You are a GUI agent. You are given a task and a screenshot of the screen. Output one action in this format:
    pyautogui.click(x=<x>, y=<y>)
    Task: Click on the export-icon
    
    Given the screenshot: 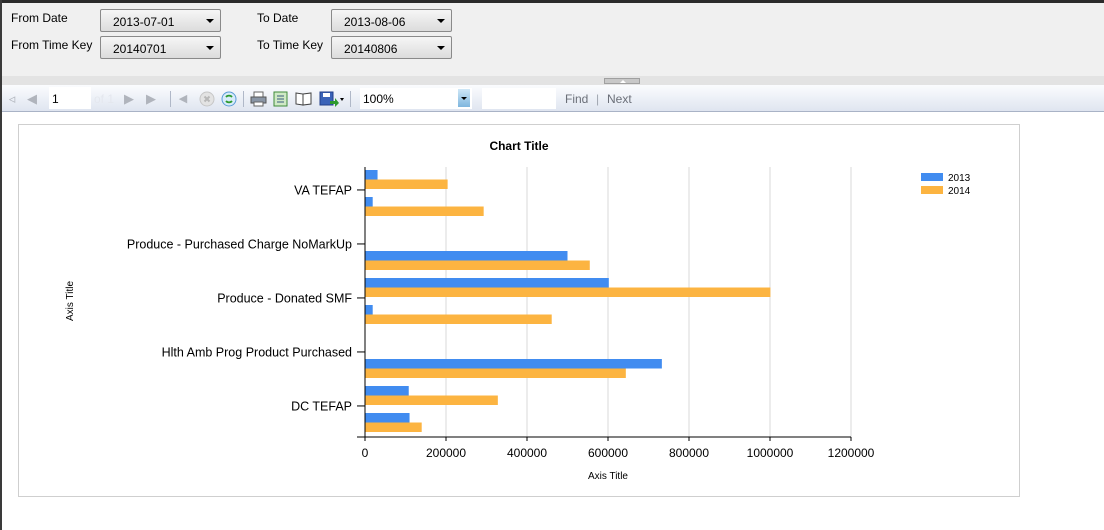 What is the action you would take?
    pyautogui.click(x=331, y=98)
    